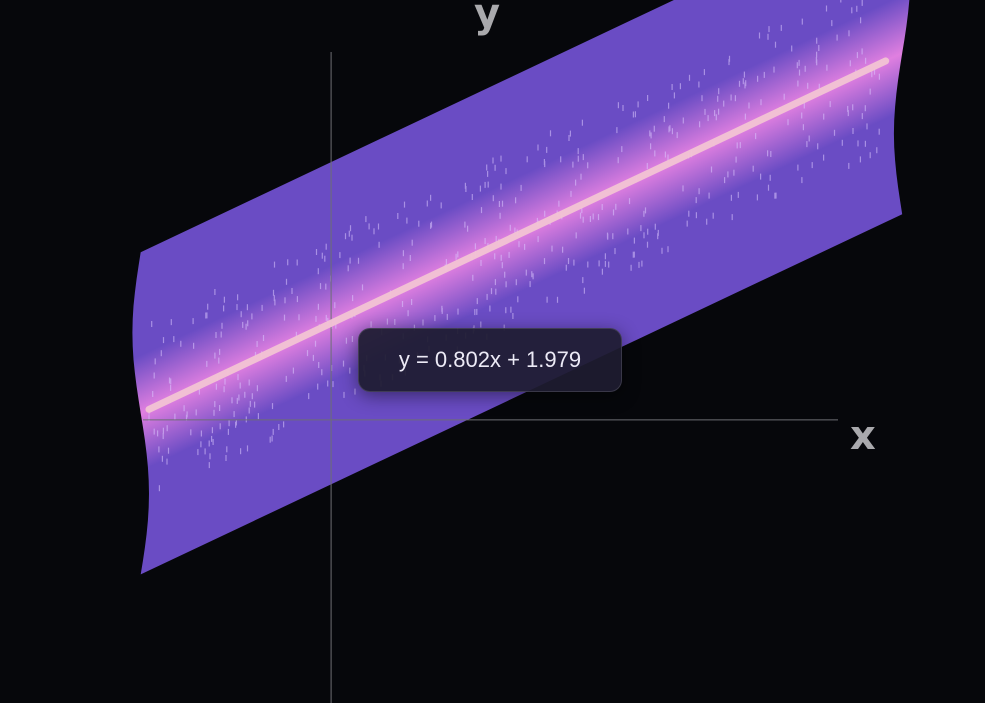  I want to click on equation-tooltip: y = 0.802x + 1.979, so click(490, 360).